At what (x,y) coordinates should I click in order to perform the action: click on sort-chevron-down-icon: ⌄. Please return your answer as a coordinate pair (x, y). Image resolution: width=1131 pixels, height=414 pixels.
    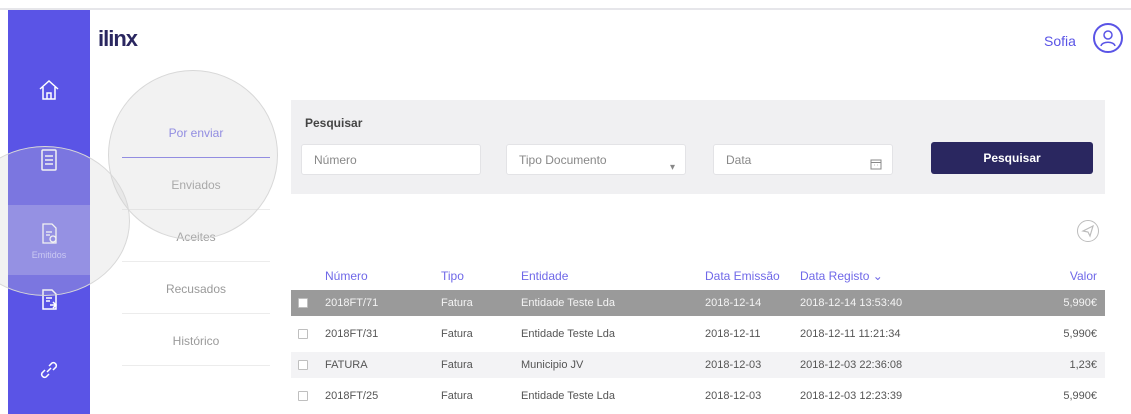
    Looking at the image, I should click on (876, 276).